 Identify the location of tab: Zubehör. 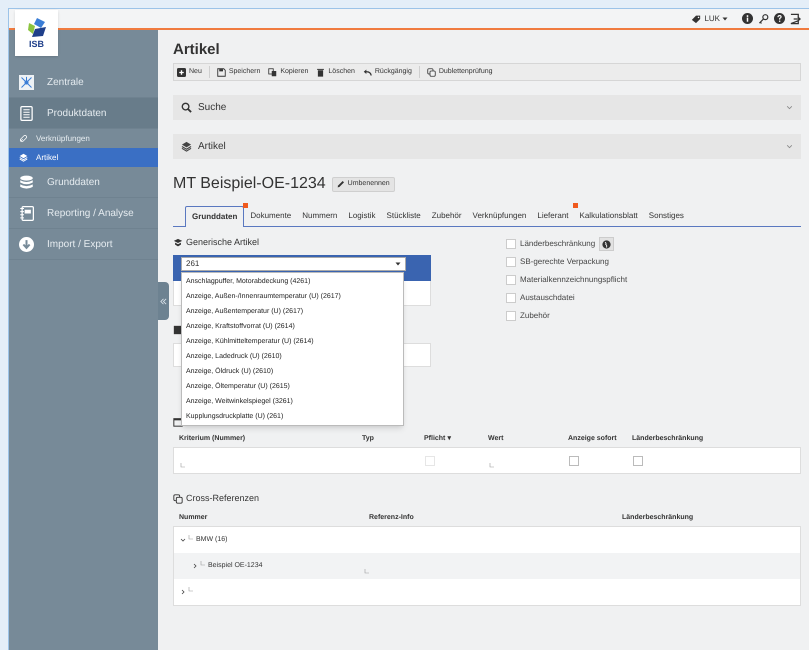
(446, 216).